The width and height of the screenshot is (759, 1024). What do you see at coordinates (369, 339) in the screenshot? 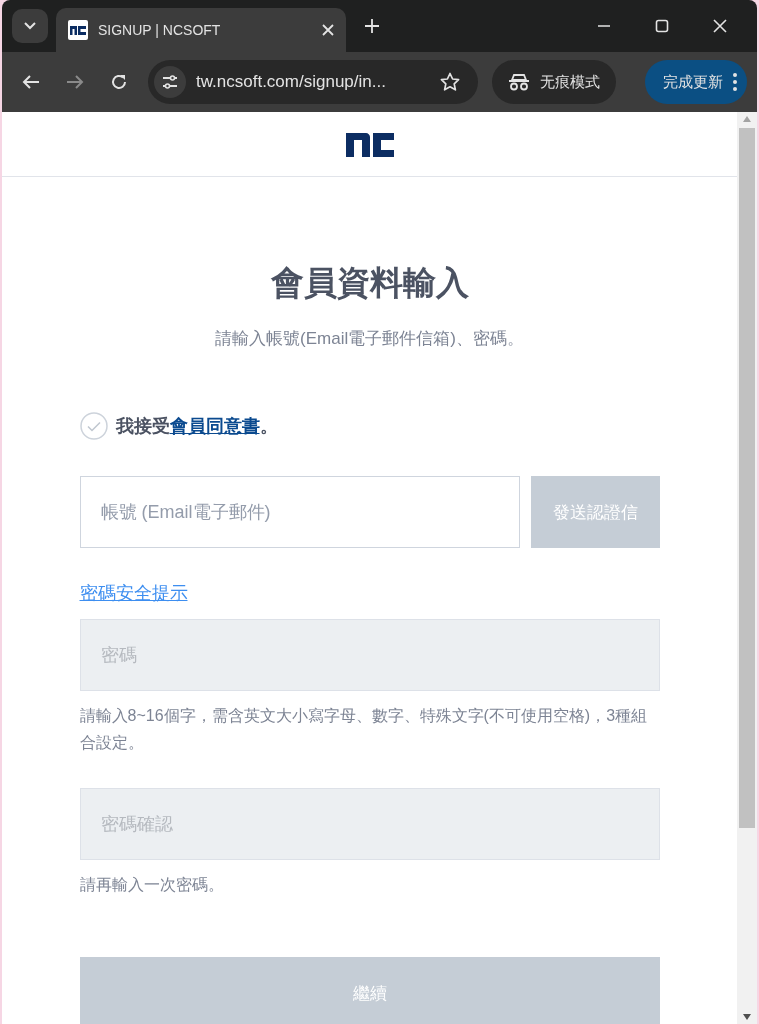
I see `page-subtitle: 請輸入帳號(Email電子郵件信箱)、密碼。` at bounding box center [369, 339].